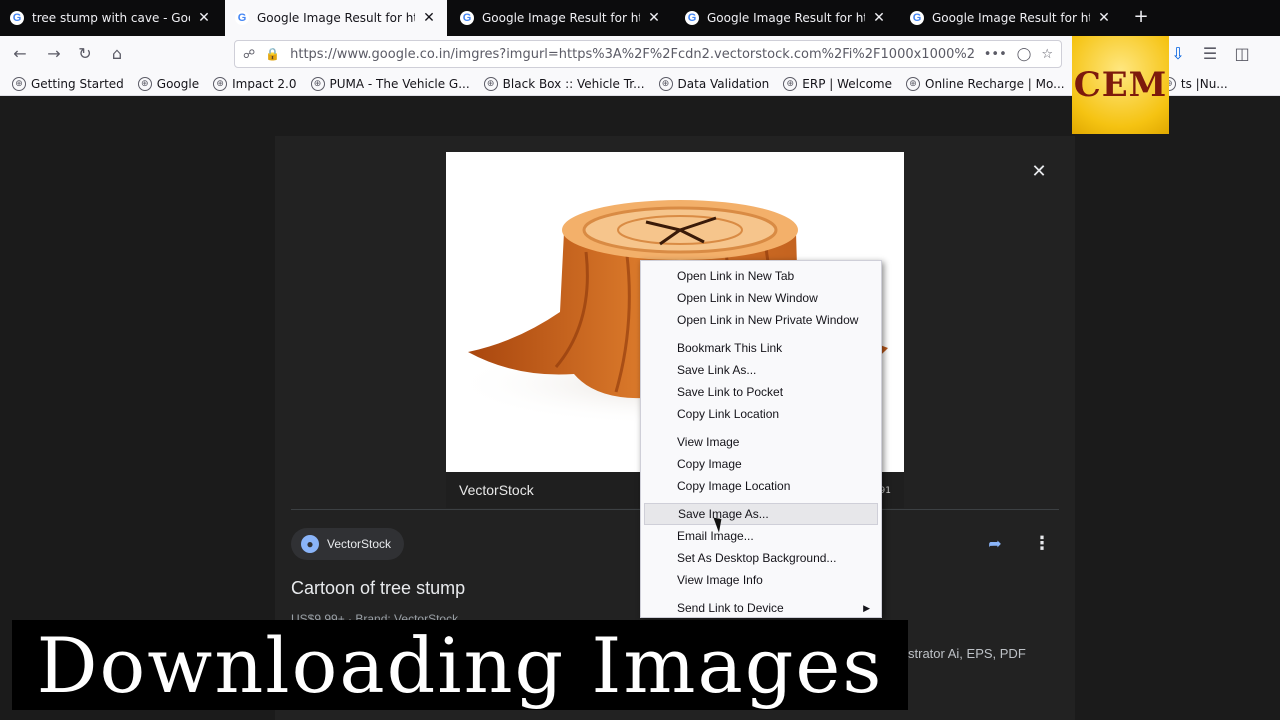 This screenshot has width=1280, height=720. I want to click on sidebar-icon: ◫, so click(1242, 54).